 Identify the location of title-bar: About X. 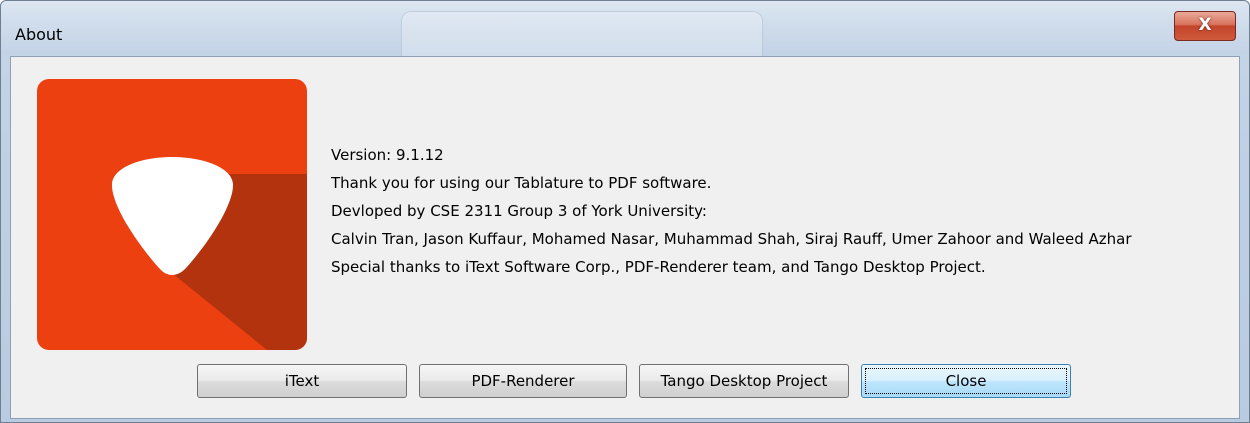
(625, 29).